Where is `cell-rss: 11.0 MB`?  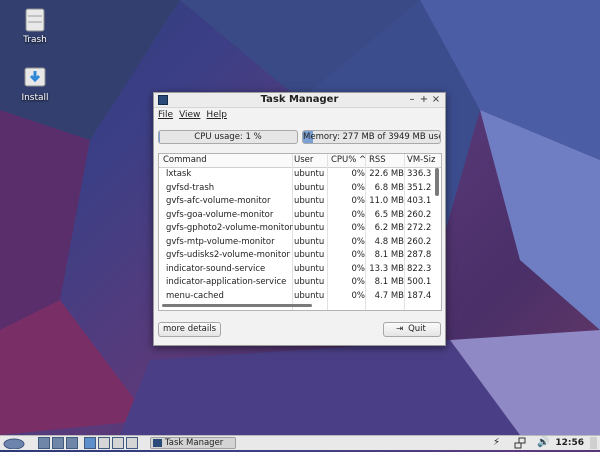 cell-rss: 11.0 MB is located at coordinates (386, 201).